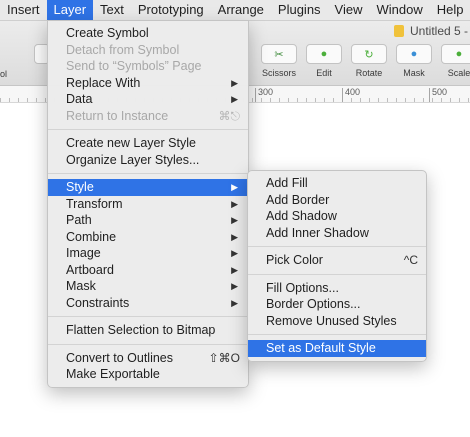  Describe the element at coordinates (278, 73) in the screenshot. I see `toolbar-scissors-label: Scissors` at that location.